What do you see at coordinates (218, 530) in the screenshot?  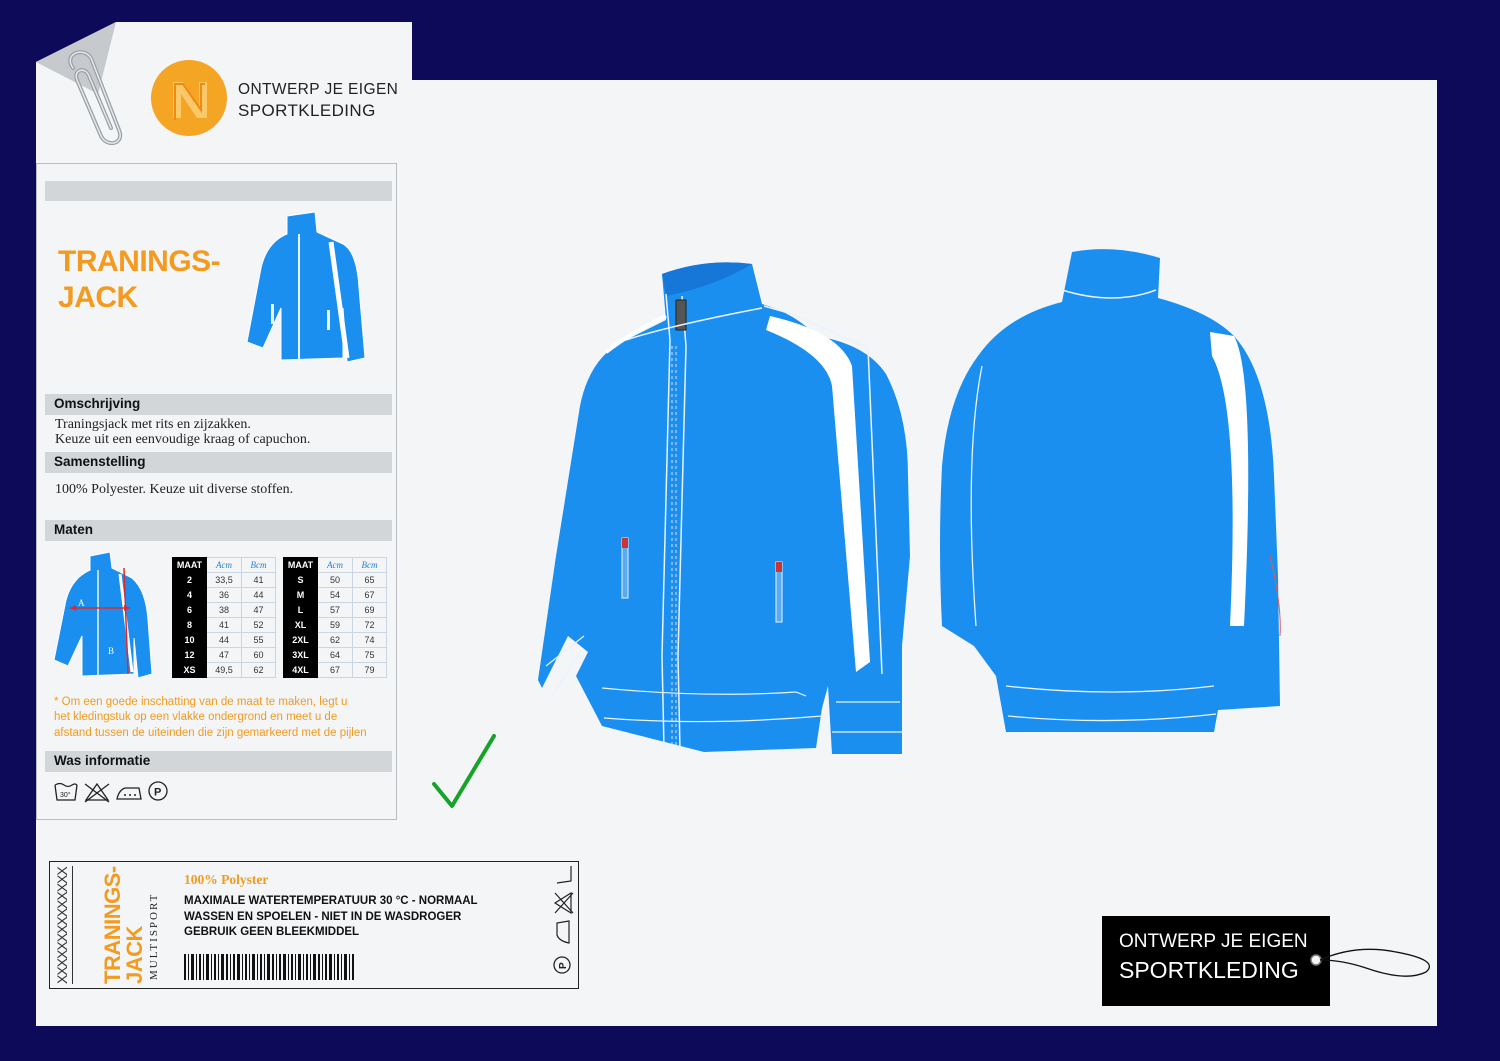 I see `sizes-header-bar: Maten` at bounding box center [218, 530].